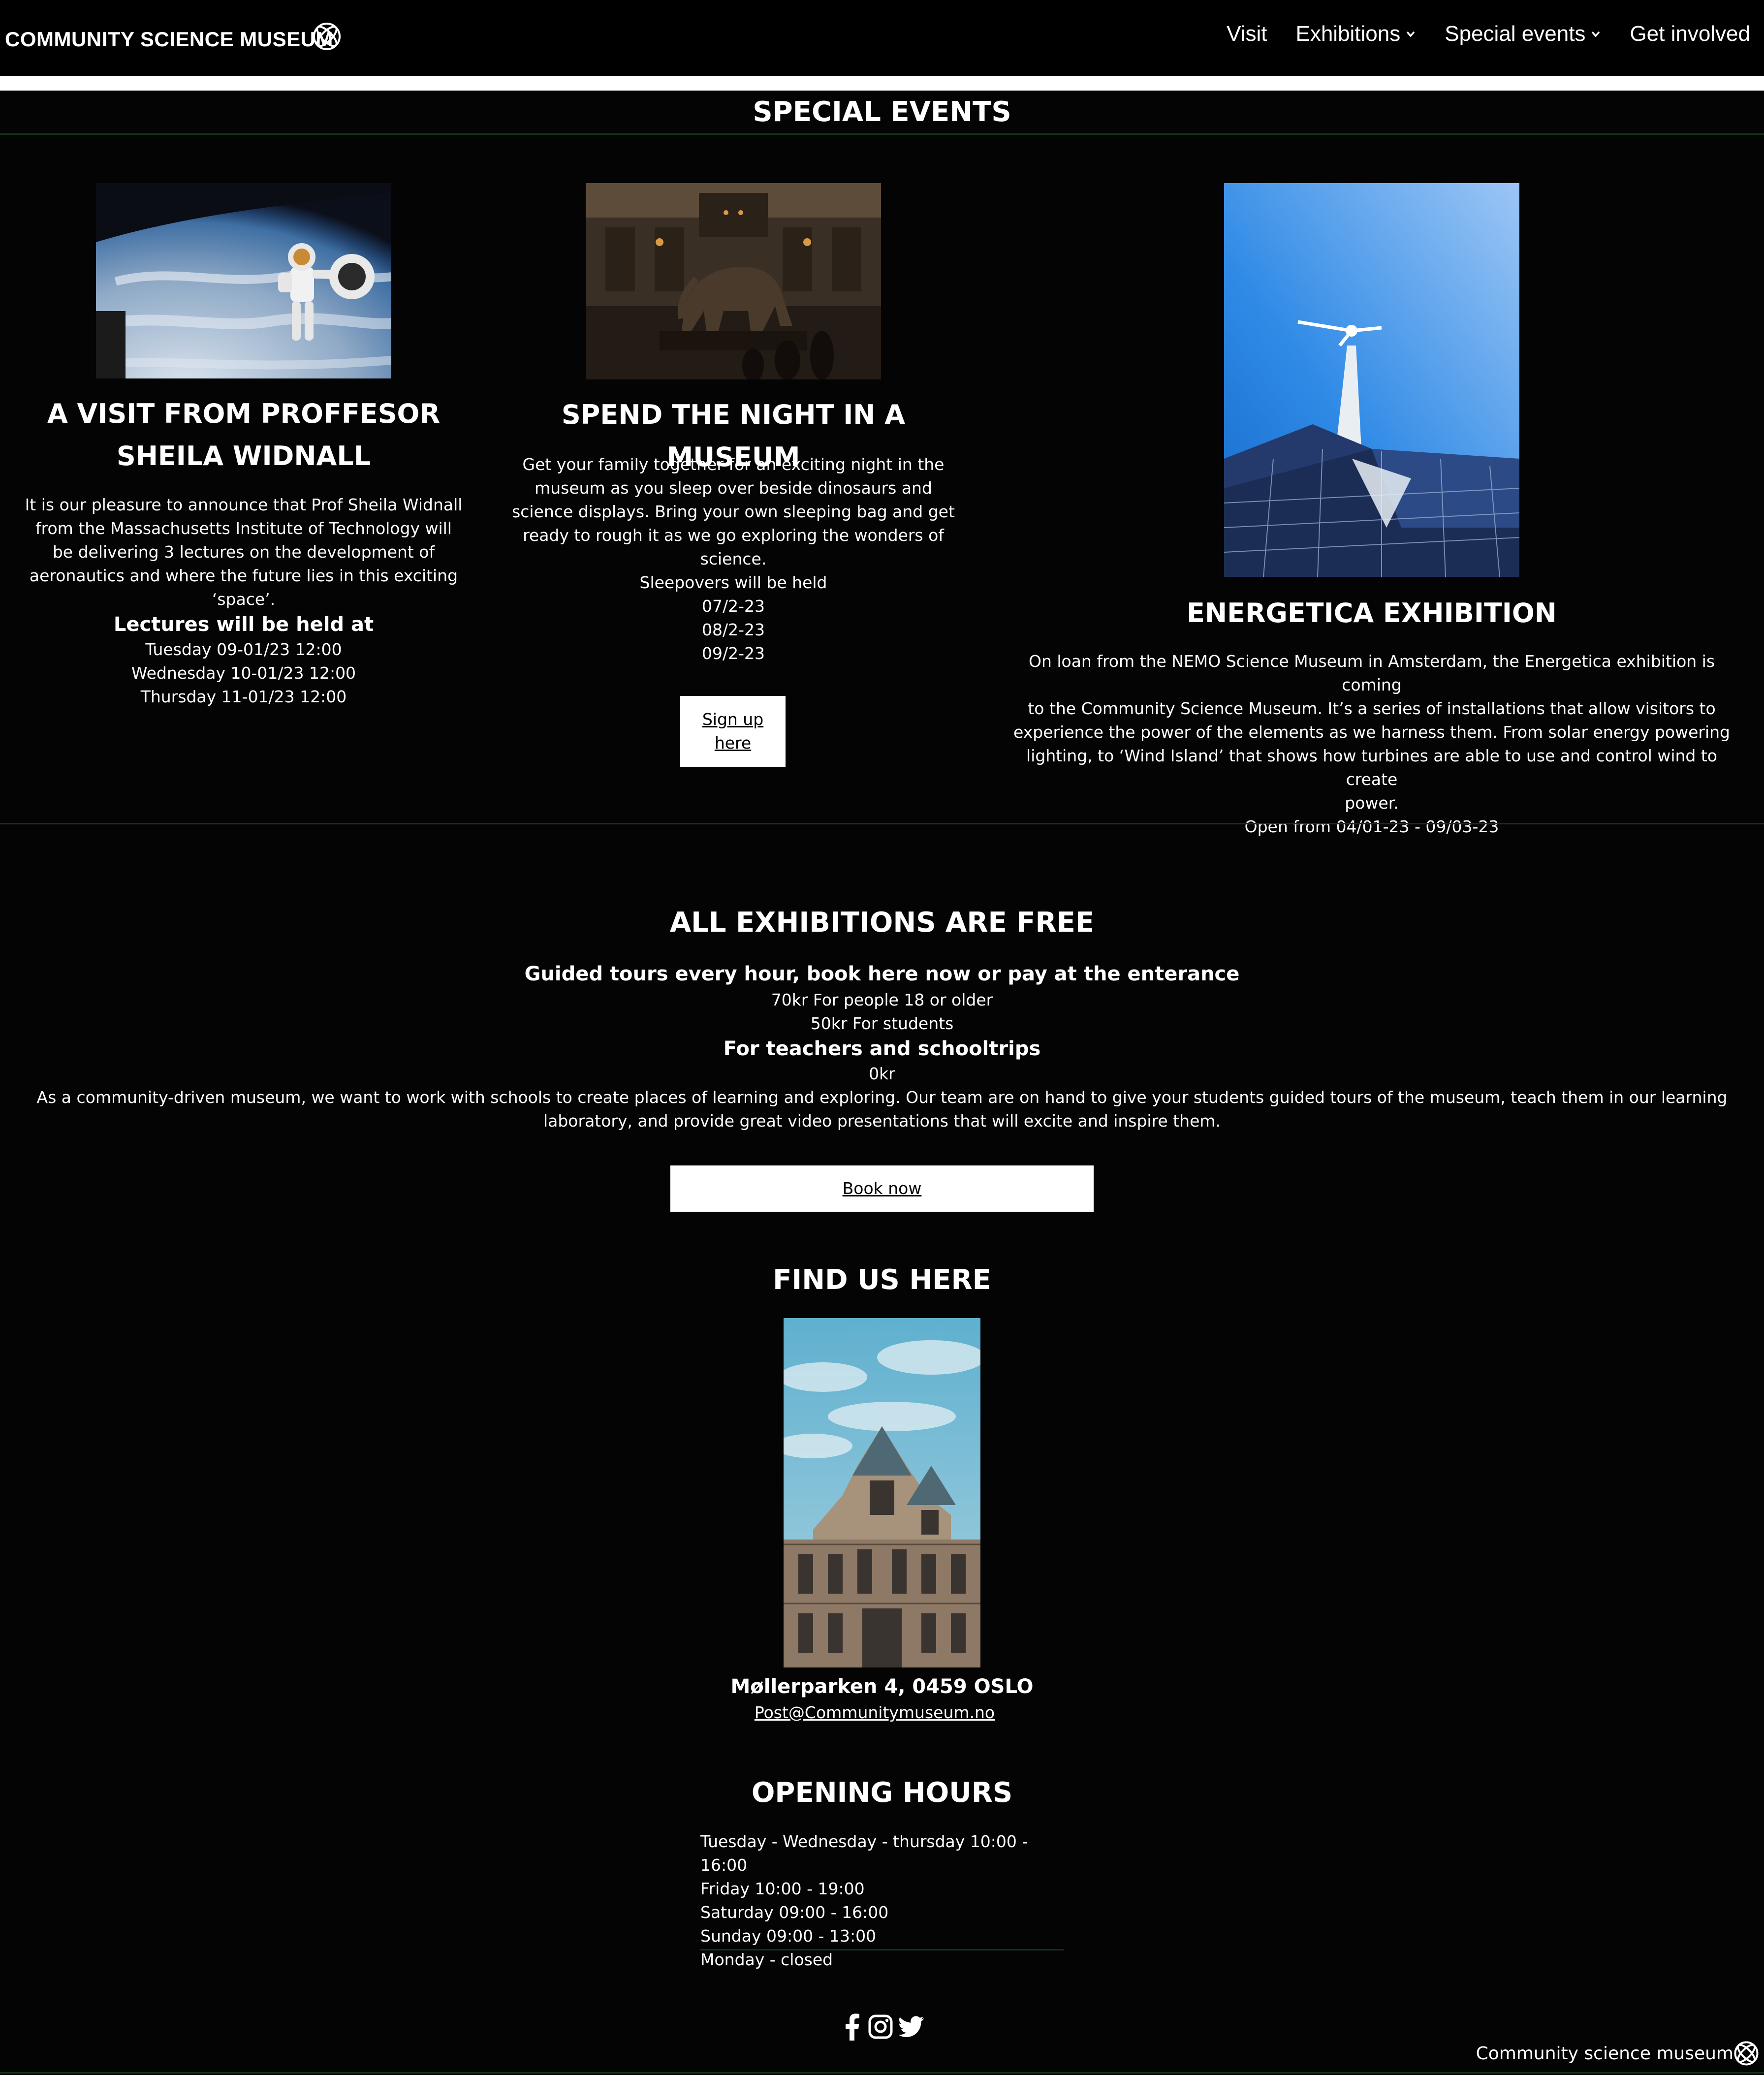  What do you see at coordinates (788, 1936) in the screenshot?
I see `hours-line: Sunday 09:00 - 13:00` at bounding box center [788, 1936].